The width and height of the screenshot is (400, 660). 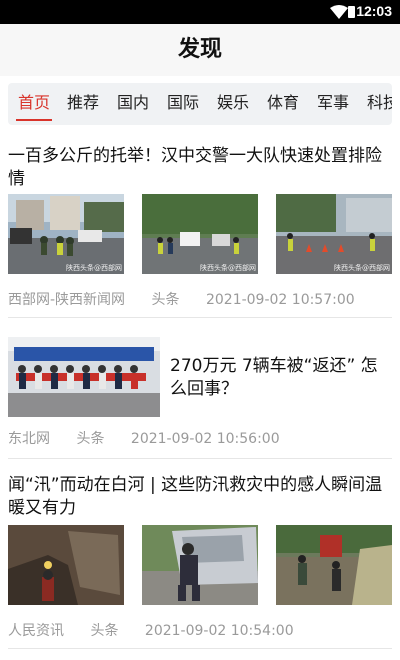 What do you see at coordinates (200, 12) in the screenshot?
I see `status-bar: 12:03` at bounding box center [200, 12].